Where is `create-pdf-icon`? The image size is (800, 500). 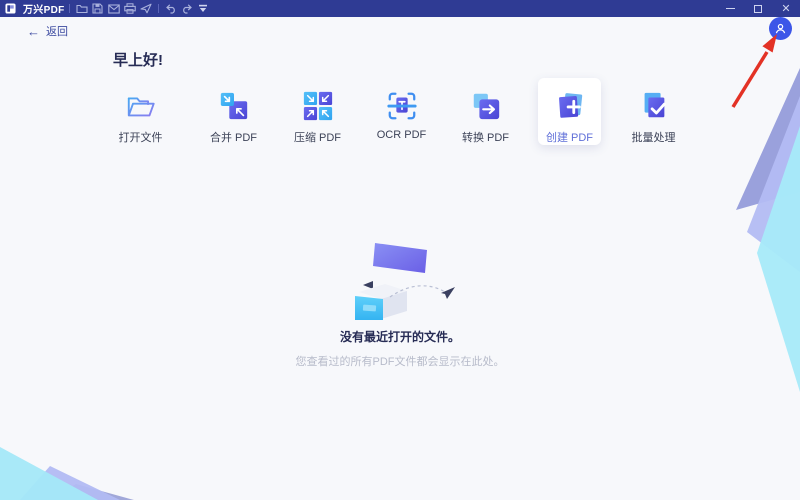
create-pdf-icon is located at coordinates (570, 105).